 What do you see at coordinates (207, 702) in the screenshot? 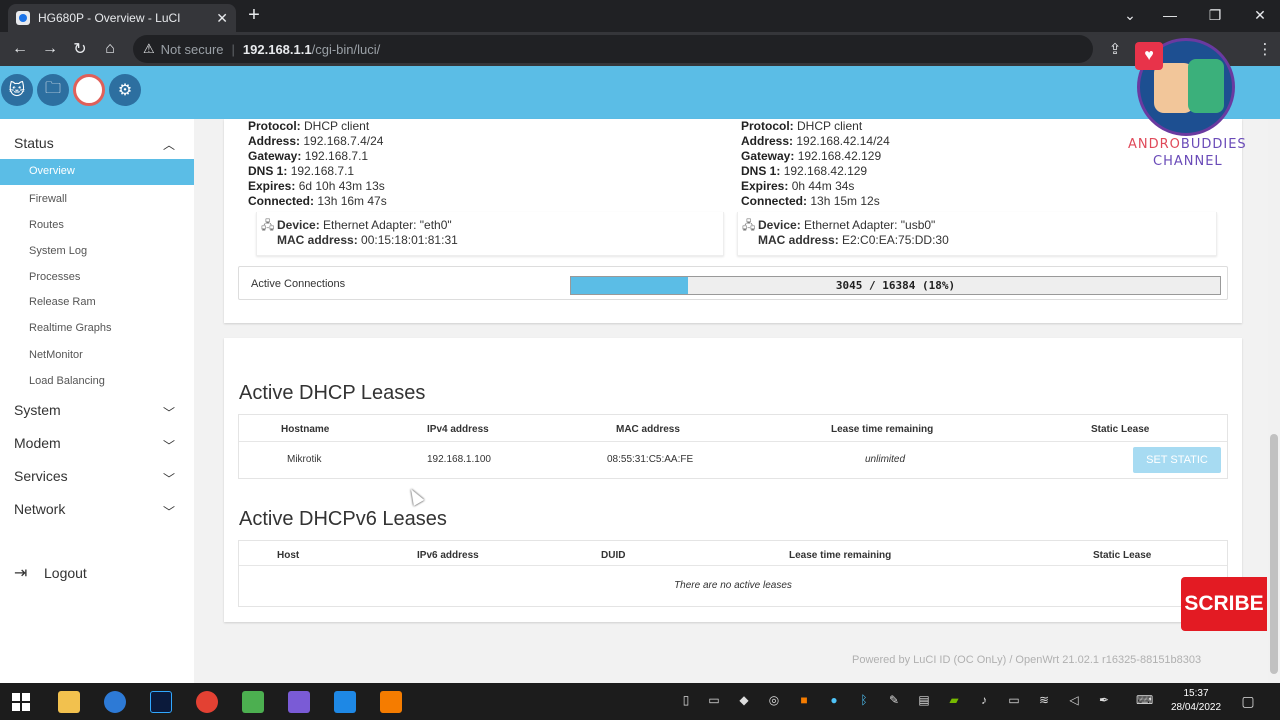
I see `chrome-icon` at bounding box center [207, 702].